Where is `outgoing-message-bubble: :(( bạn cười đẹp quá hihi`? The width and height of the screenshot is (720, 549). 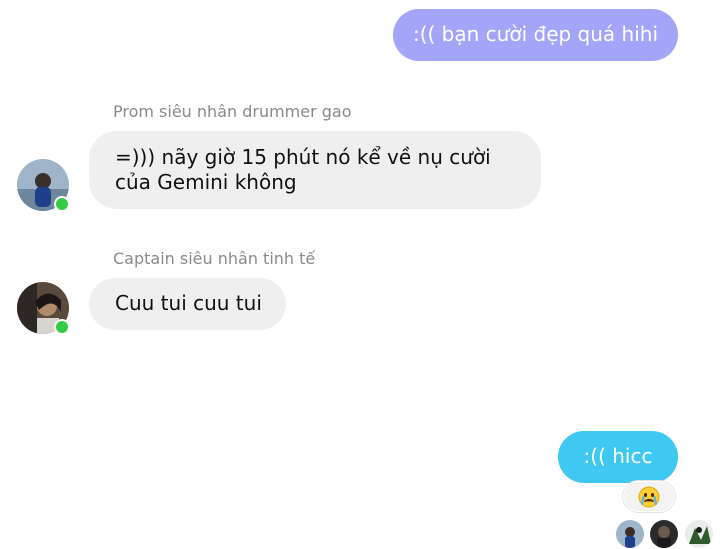 outgoing-message-bubble: :(( bạn cười đẹp quá hihi is located at coordinates (535, 35).